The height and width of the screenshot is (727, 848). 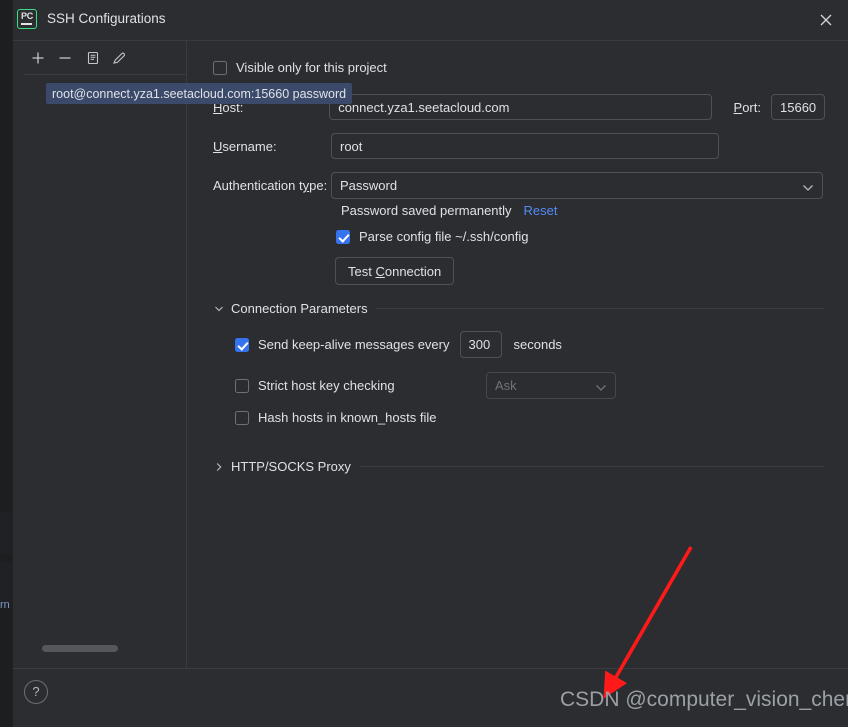 What do you see at coordinates (38, 58) in the screenshot?
I see `plus-icon` at bounding box center [38, 58].